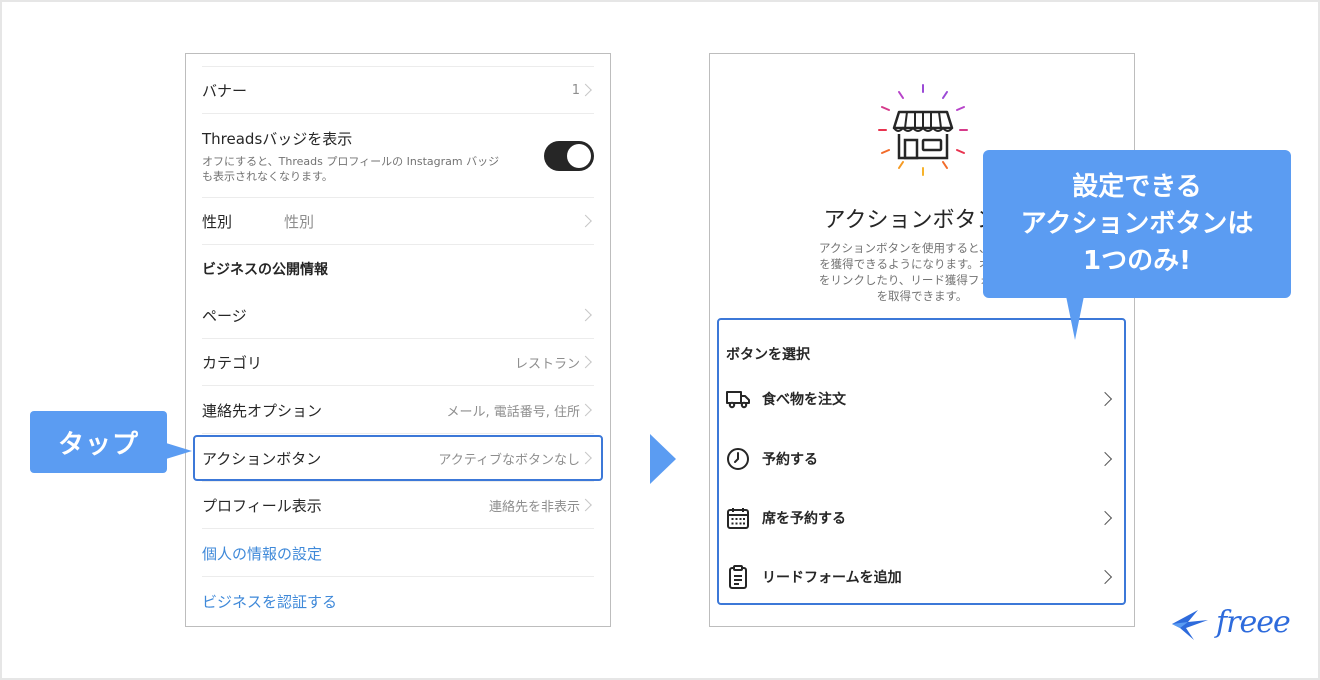 Image resolution: width=1320 pixels, height=680 pixels. Describe the element at coordinates (1075, 318) in the screenshot. I see `note-callout-pointer` at that location.